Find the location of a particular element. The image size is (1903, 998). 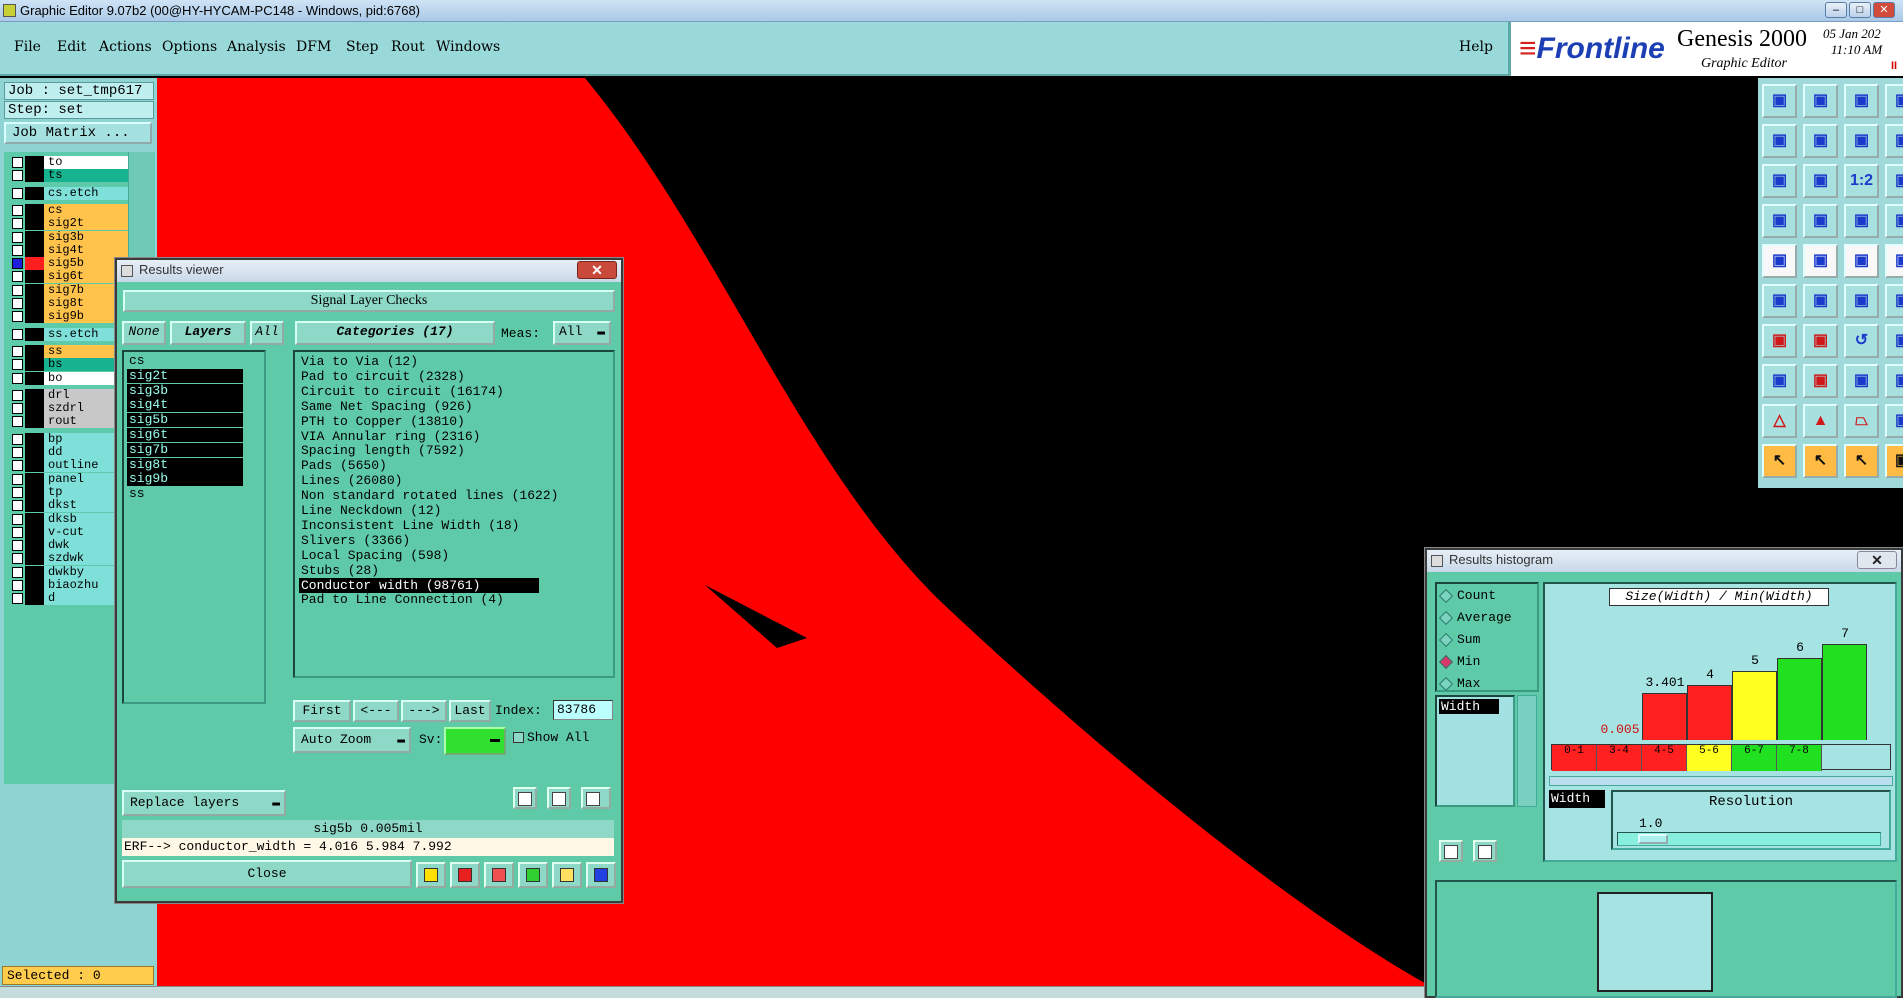

resolution-slider is located at coordinates (1749, 839).